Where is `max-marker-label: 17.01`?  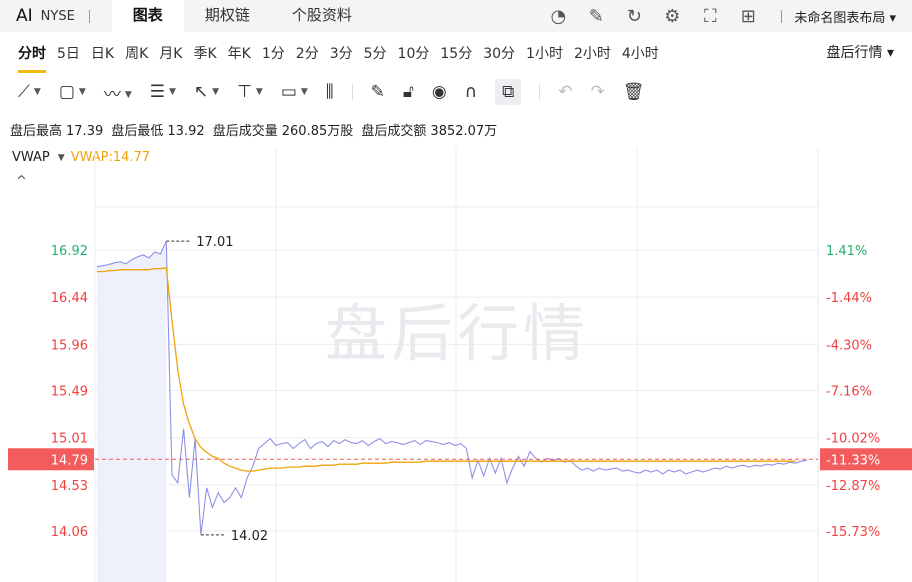
max-marker-label: 17.01 is located at coordinates (214, 242).